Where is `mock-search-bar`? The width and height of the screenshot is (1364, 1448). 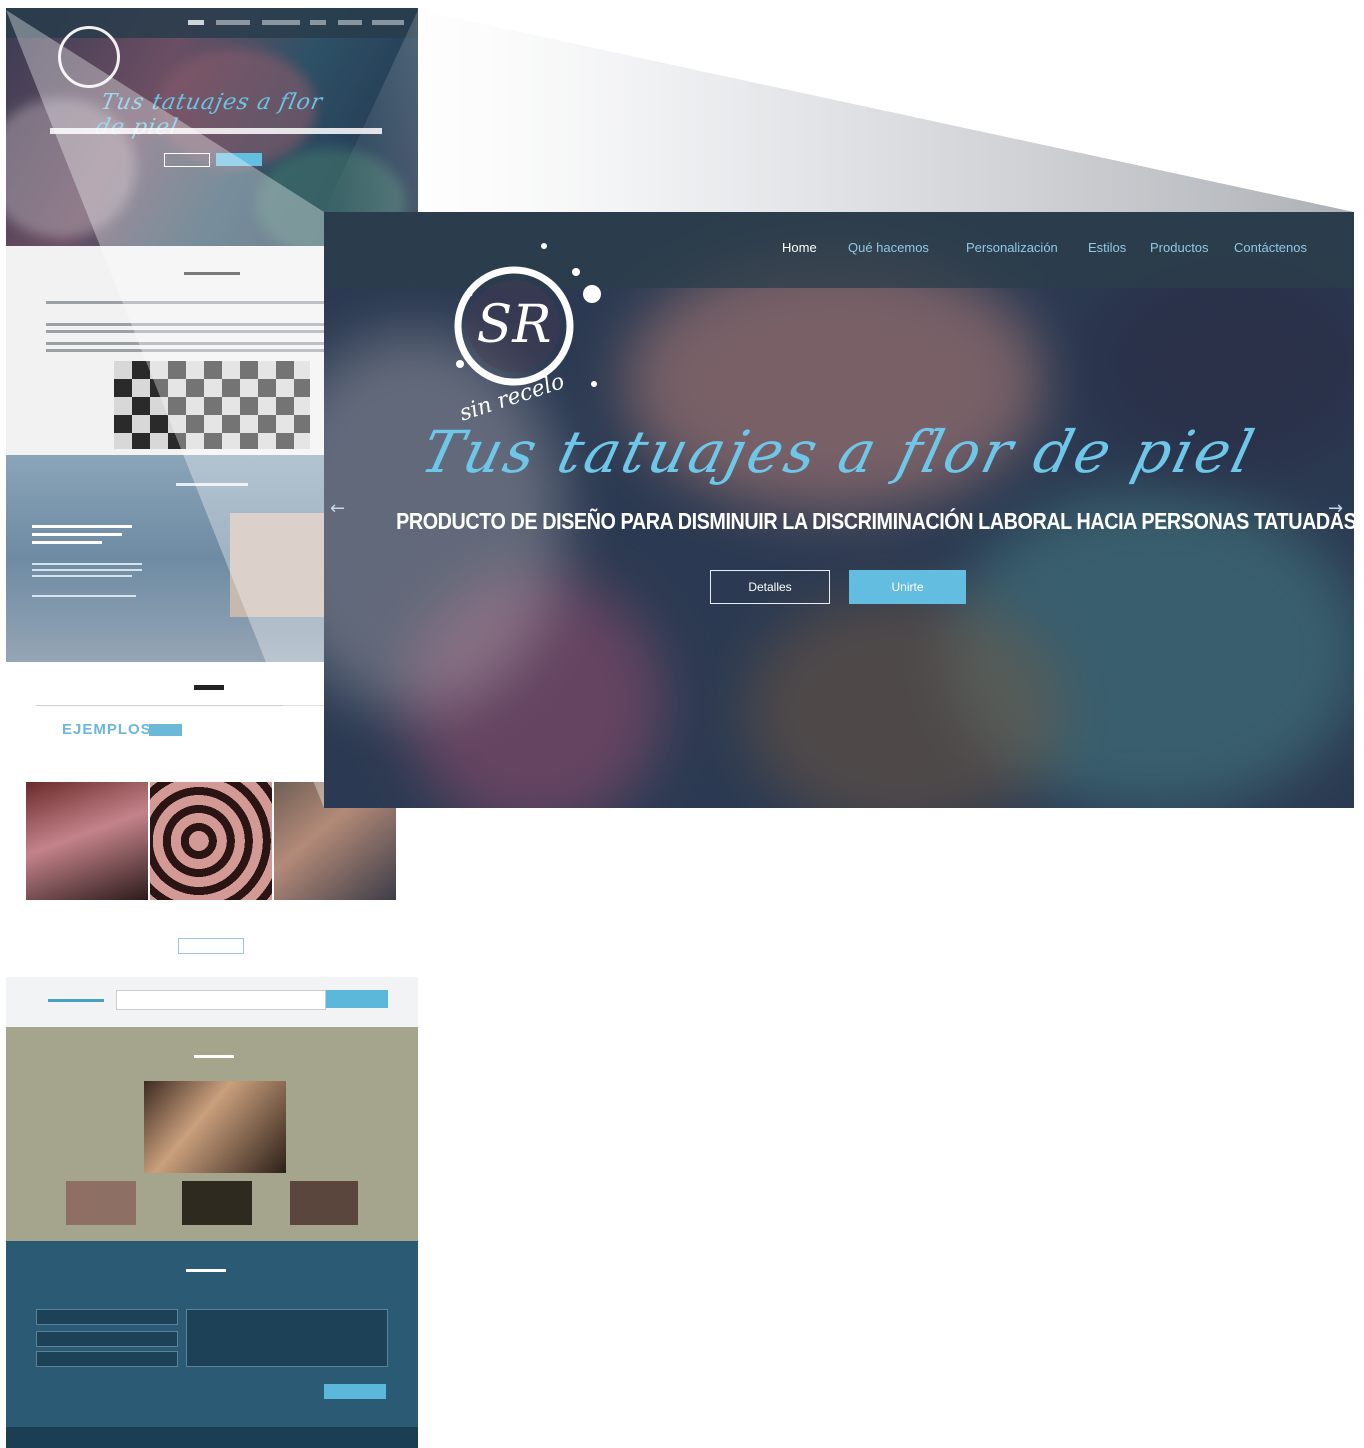 mock-search-bar is located at coordinates (212, 1002).